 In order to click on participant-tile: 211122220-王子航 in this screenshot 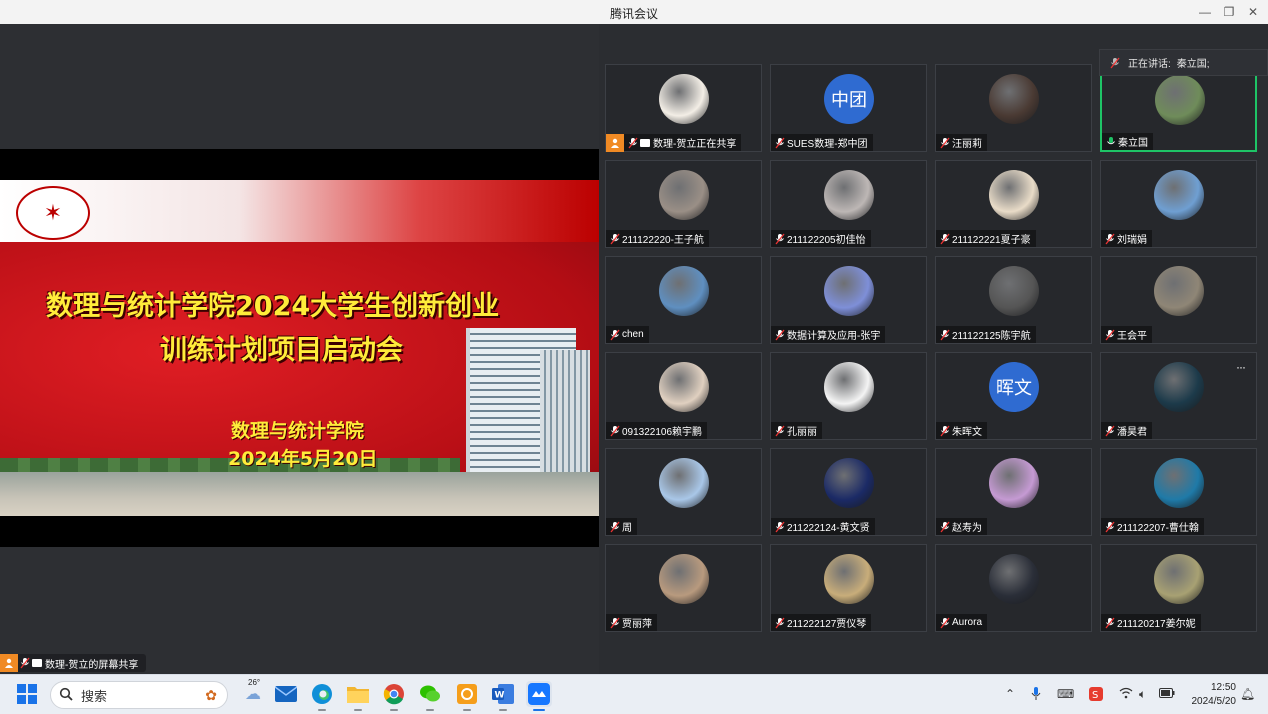, I will do `click(683, 204)`.